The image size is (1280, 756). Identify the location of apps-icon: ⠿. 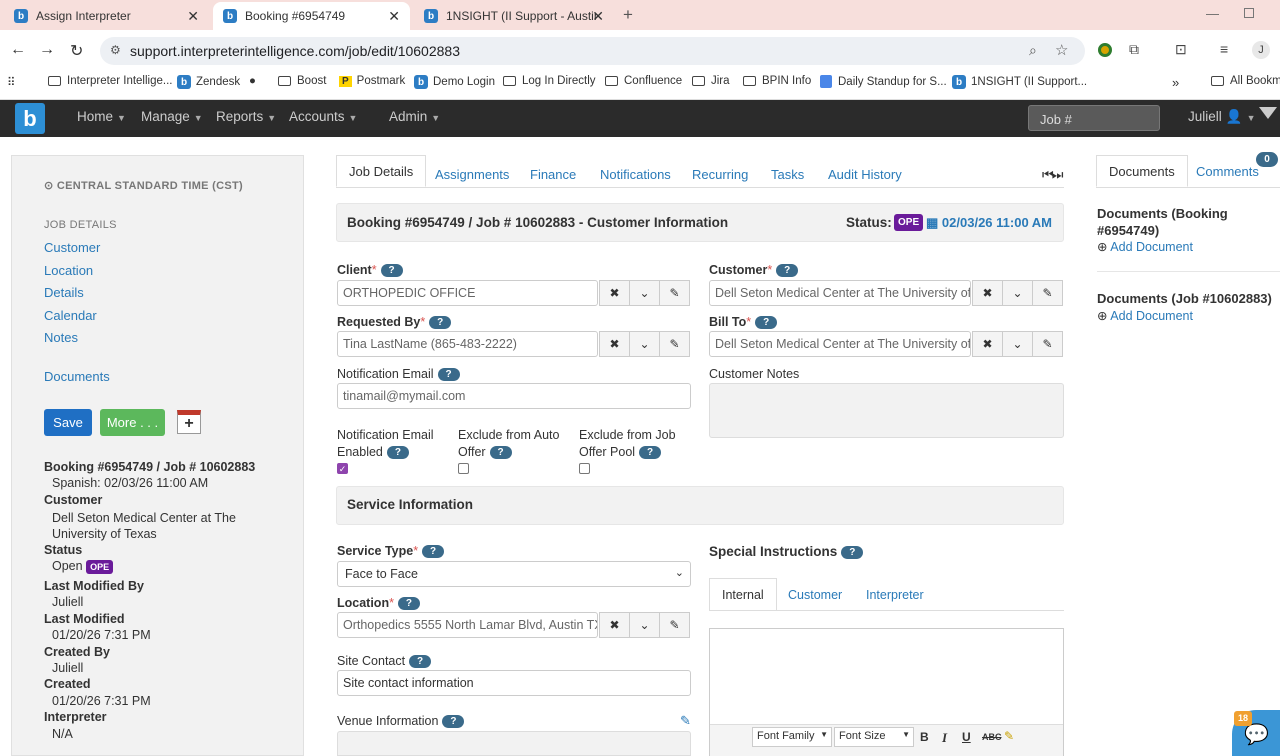
(11, 82).